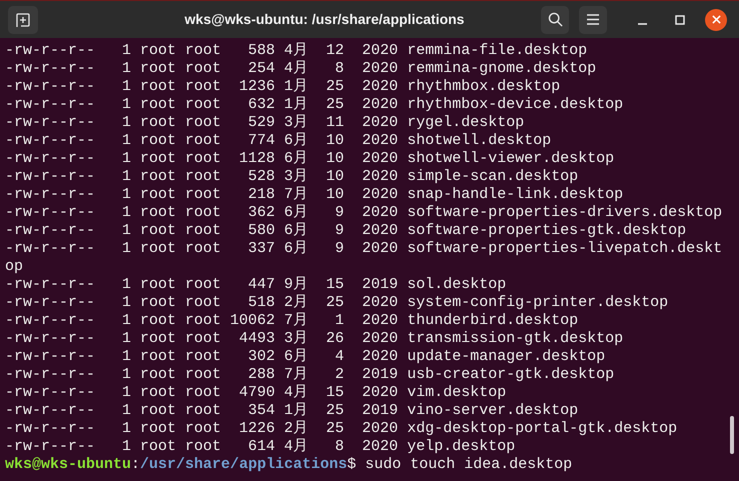 The height and width of the screenshot is (481, 739). What do you see at coordinates (288, 465) in the screenshot?
I see `prompt-line: wks@wks-ubuntu:/usr/share/applications$ sudo touch idea.desktop` at bounding box center [288, 465].